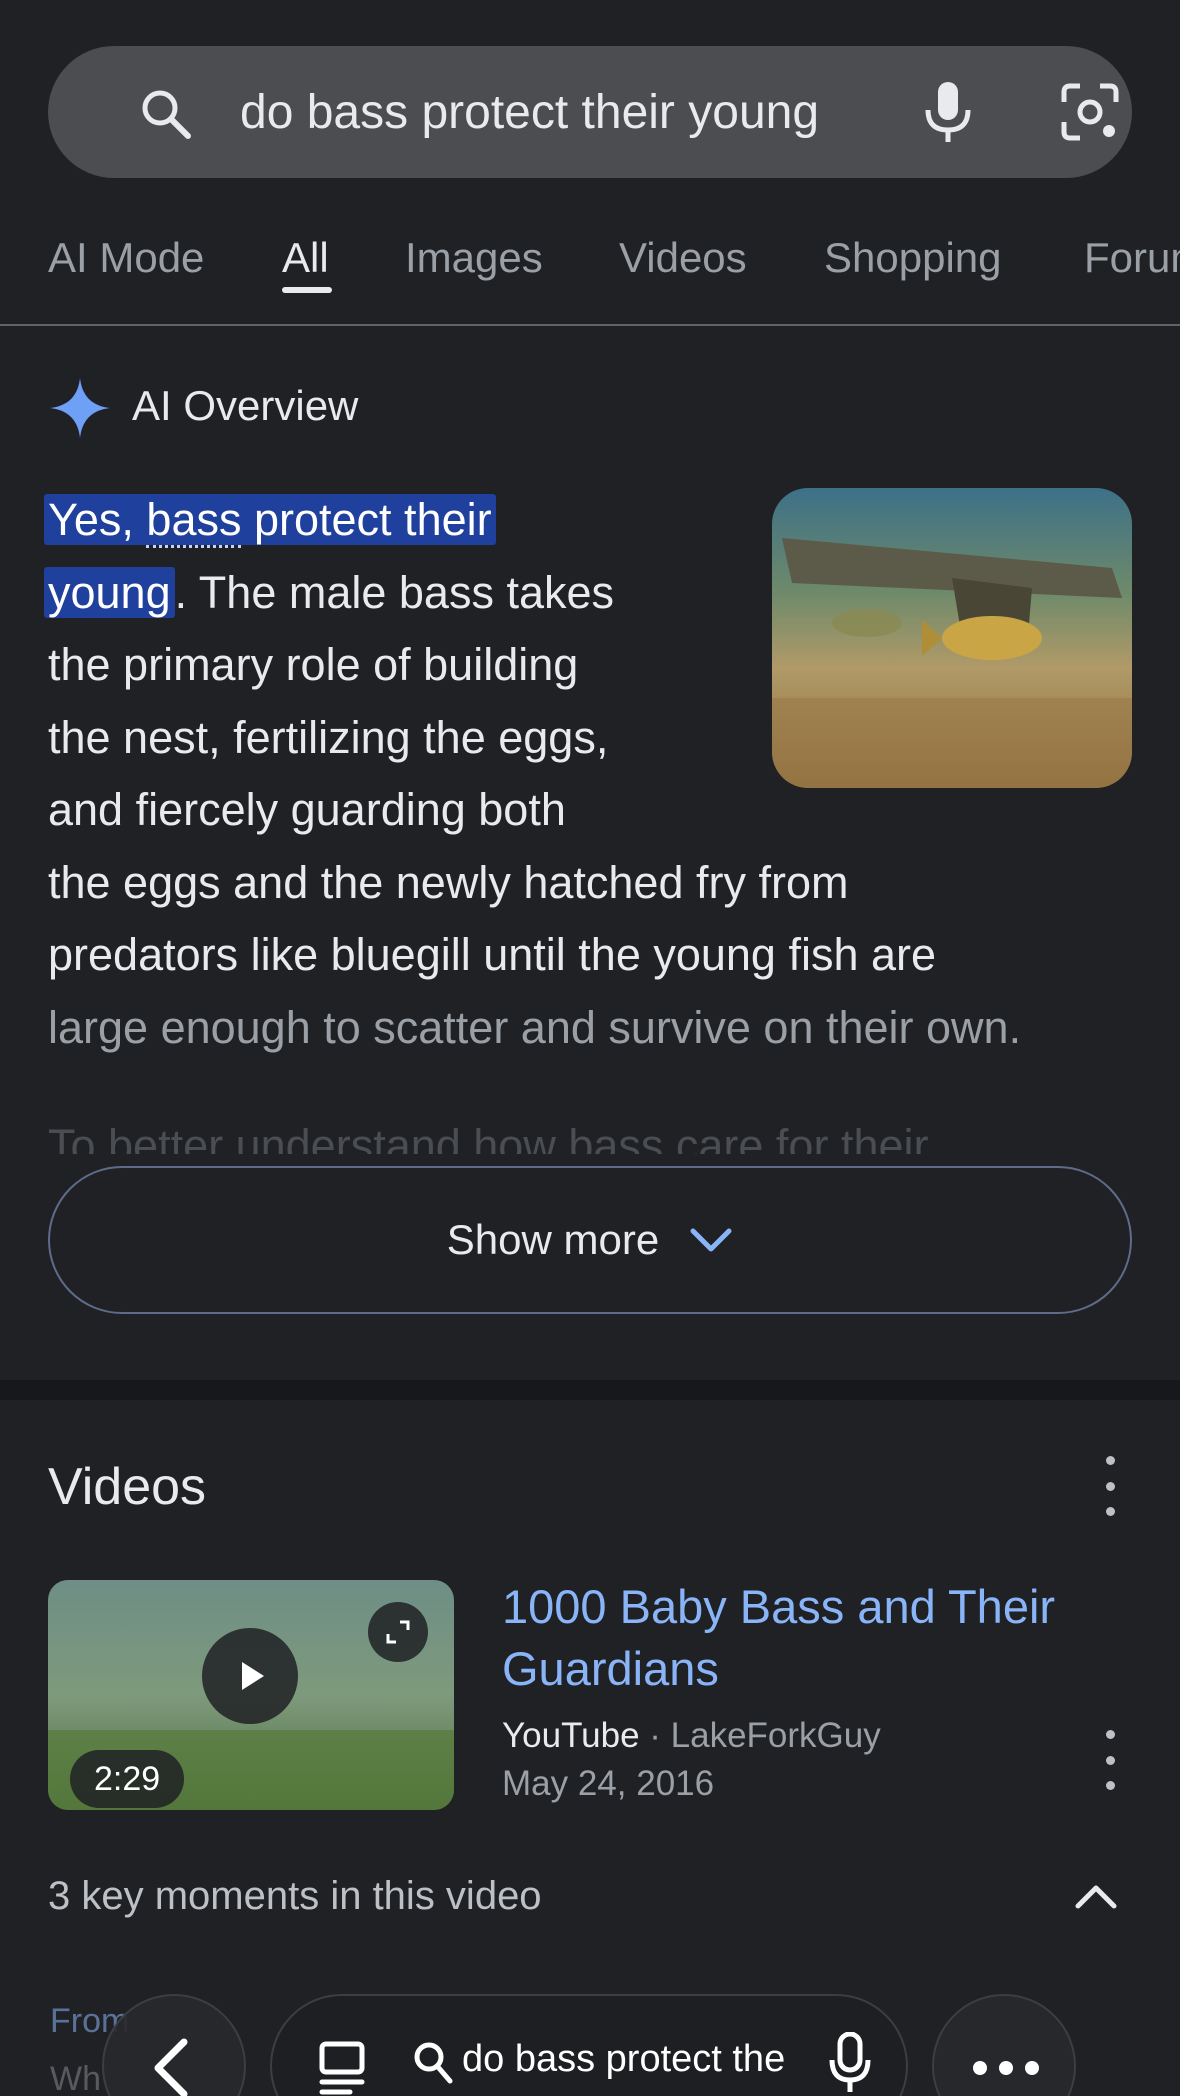  I want to click on video-thumbnail: 2:29, so click(251, 1695).